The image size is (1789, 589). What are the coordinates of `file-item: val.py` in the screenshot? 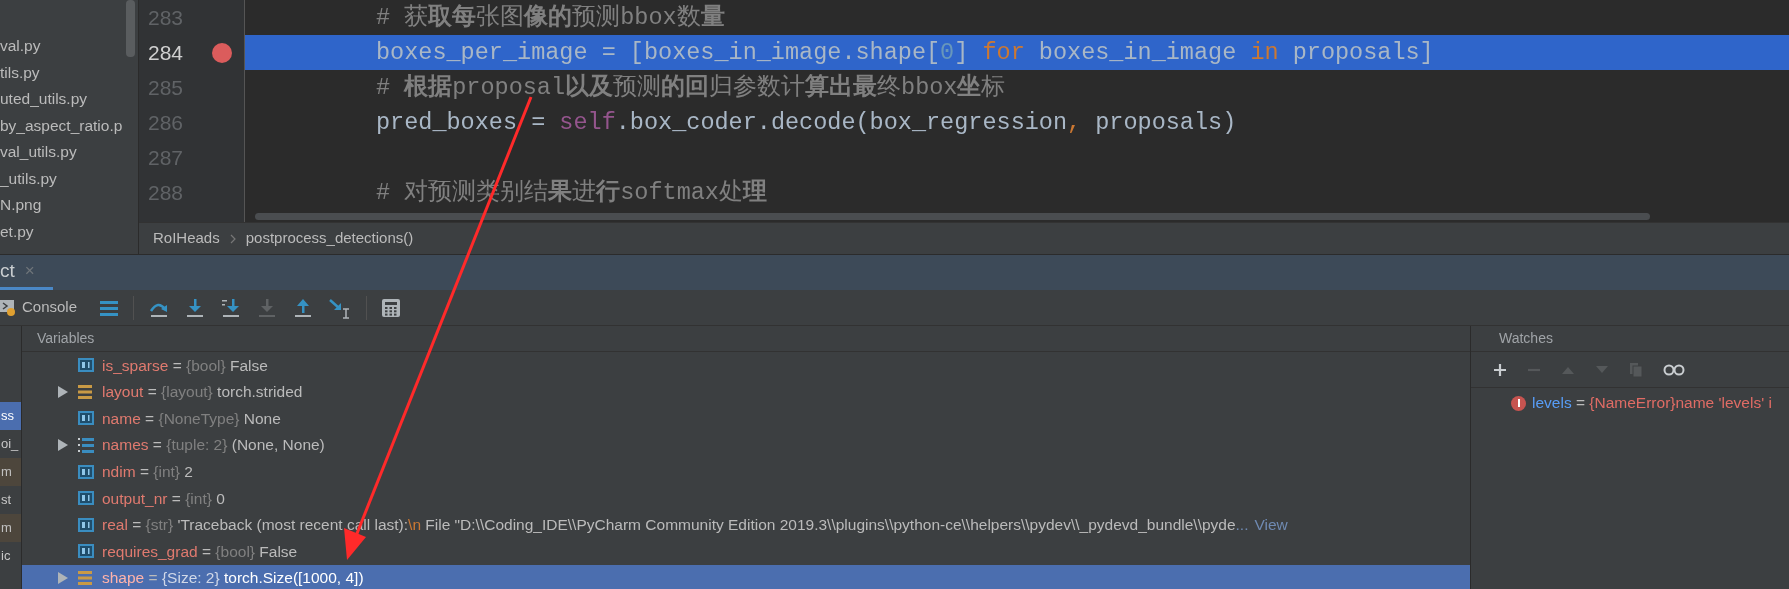 It's located at (69, 46).